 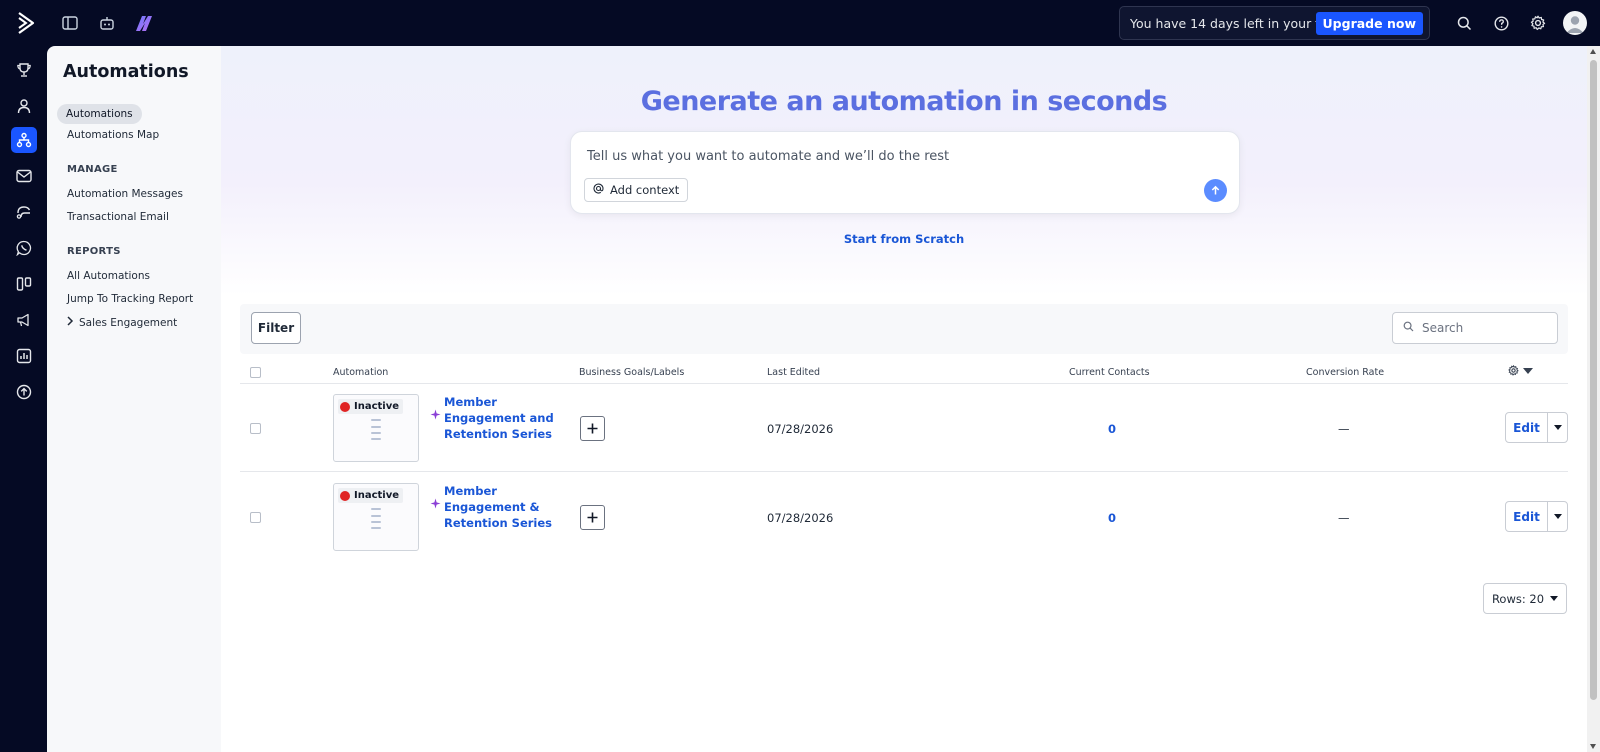 What do you see at coordinates (1475, 328) in the screenshot?
I see `search-input: Search` at bounding box center [1475, 328].